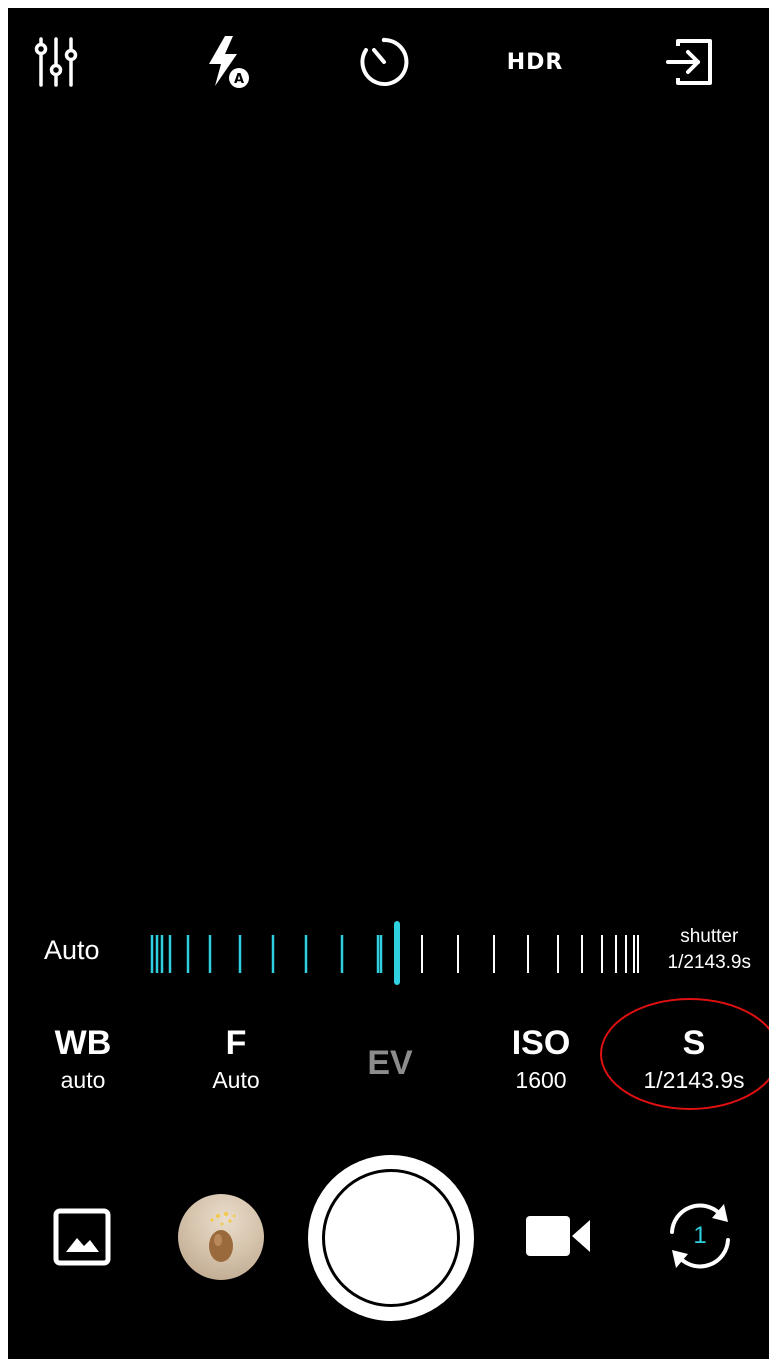  I want to click on hdr-label: HDR, so click(535, 62).